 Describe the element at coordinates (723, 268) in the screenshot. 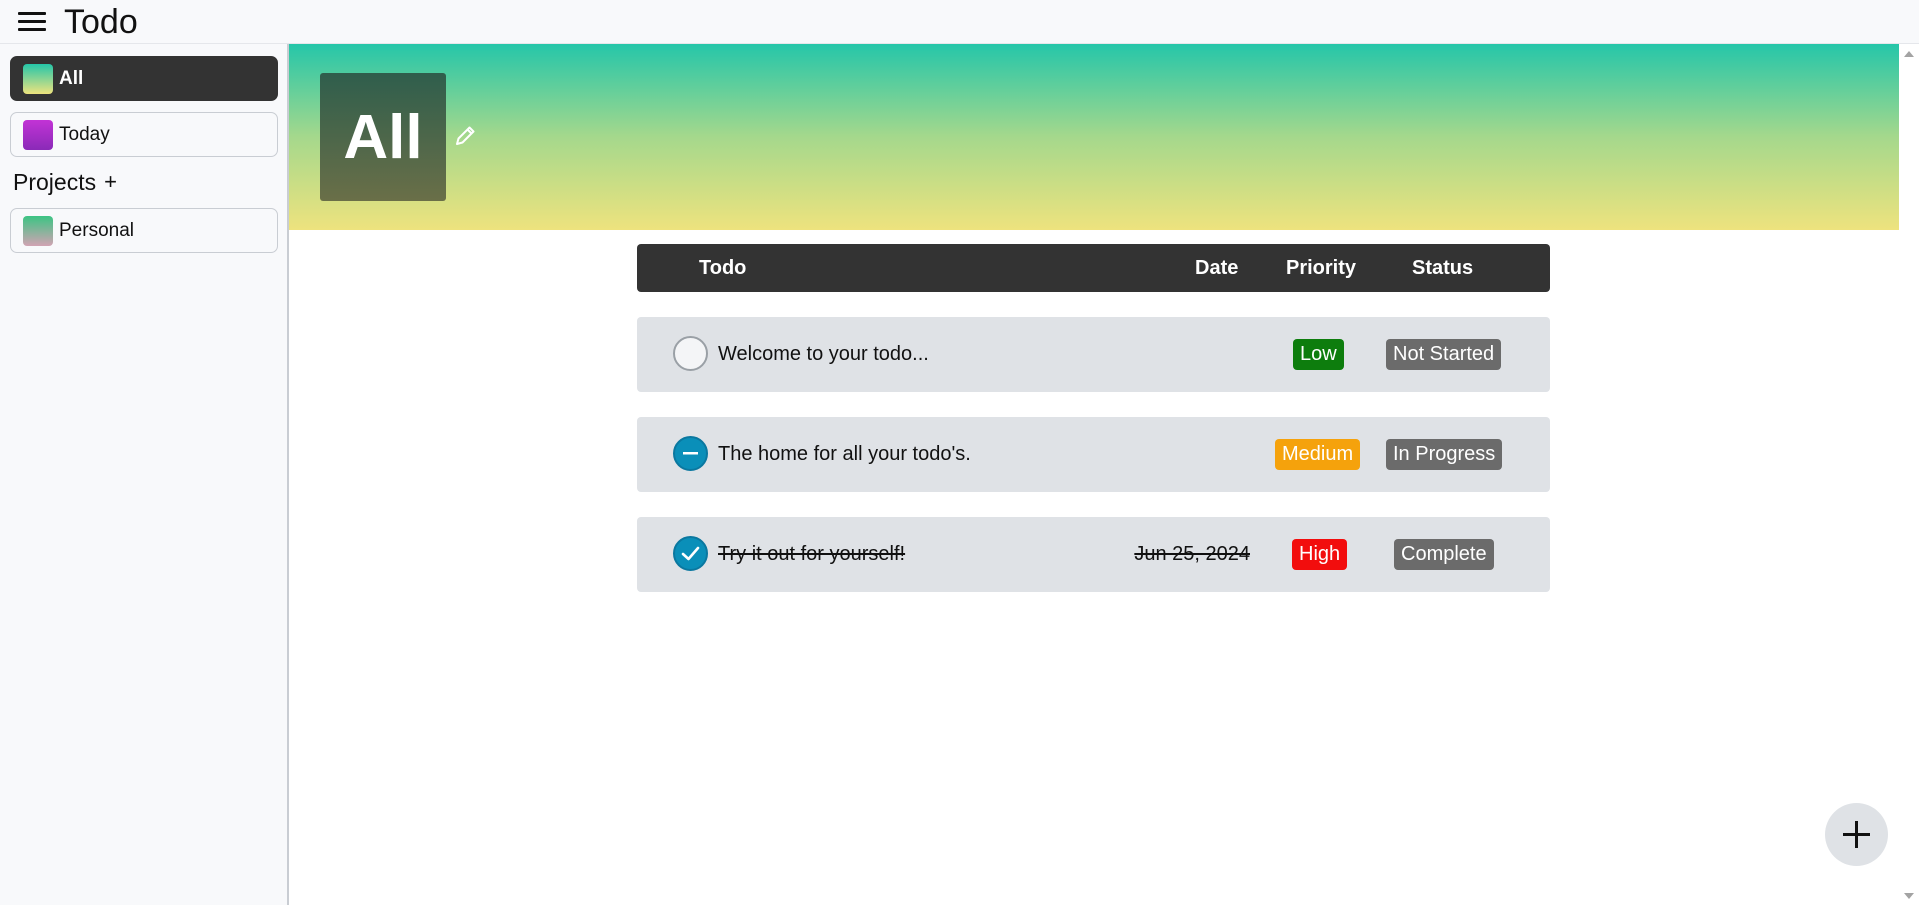

I see `column-header-todo: Todo` at that location.